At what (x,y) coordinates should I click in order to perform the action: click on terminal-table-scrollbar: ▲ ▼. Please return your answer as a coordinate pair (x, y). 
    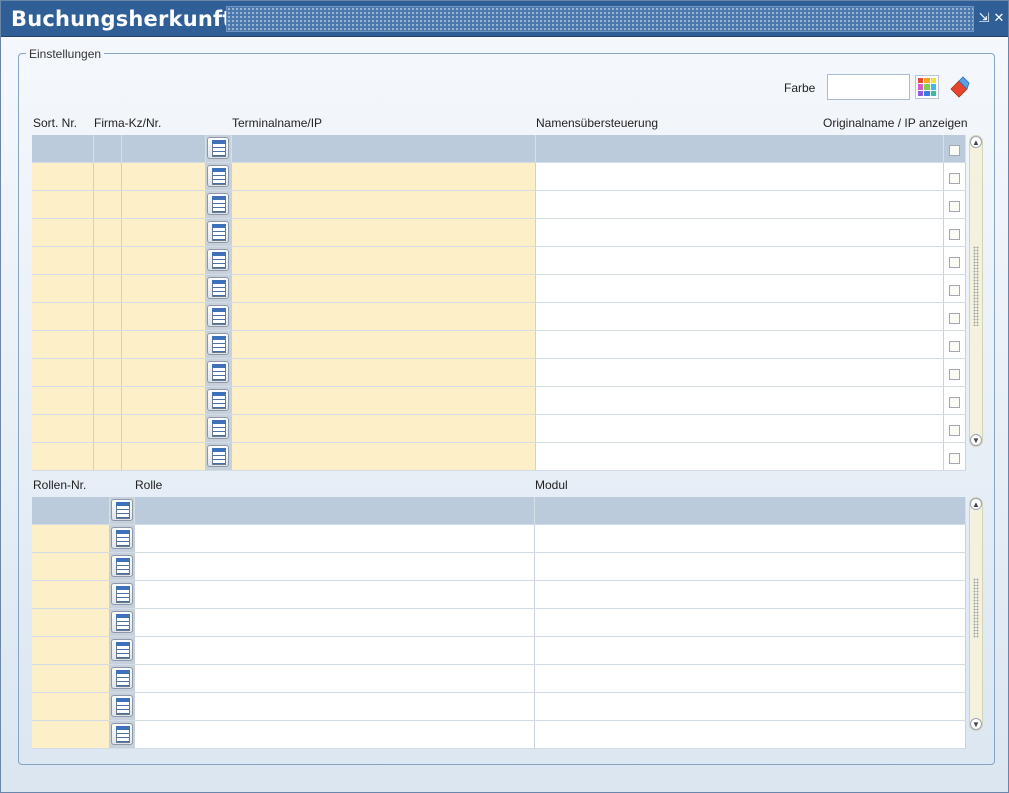
    Looking at the image, I should click on (976, 291).